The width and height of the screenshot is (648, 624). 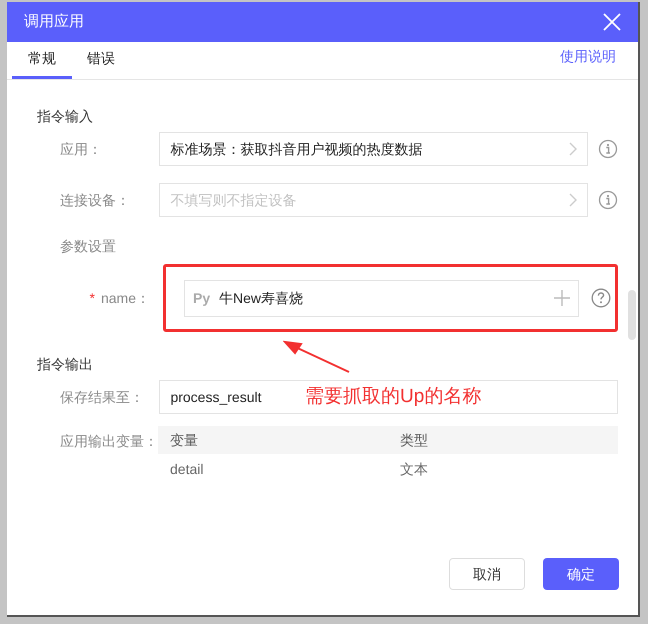 I want to click on field-value: 牛New寿喜烧, so click(x=261, y=298).